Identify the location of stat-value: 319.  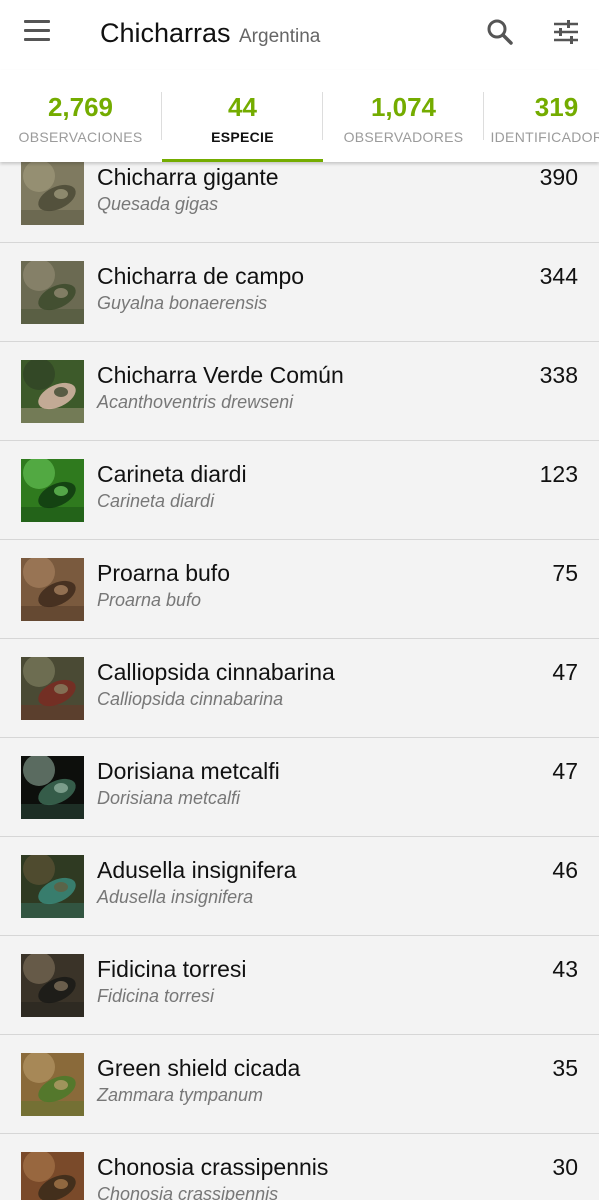
(556, 107).